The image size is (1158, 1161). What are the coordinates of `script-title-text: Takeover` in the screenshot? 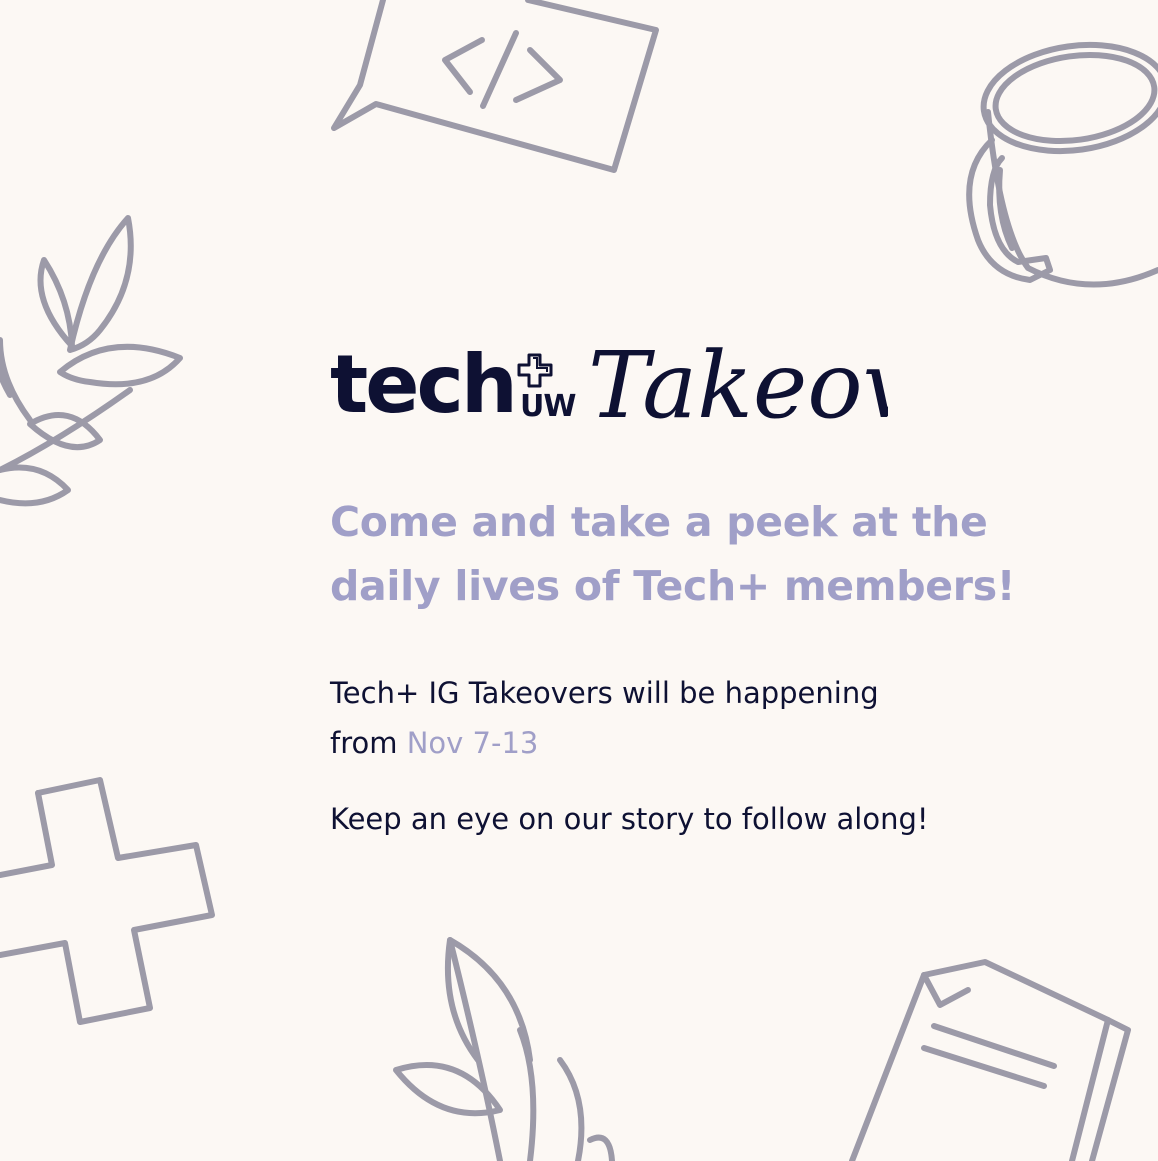 It's located at (738, 385).